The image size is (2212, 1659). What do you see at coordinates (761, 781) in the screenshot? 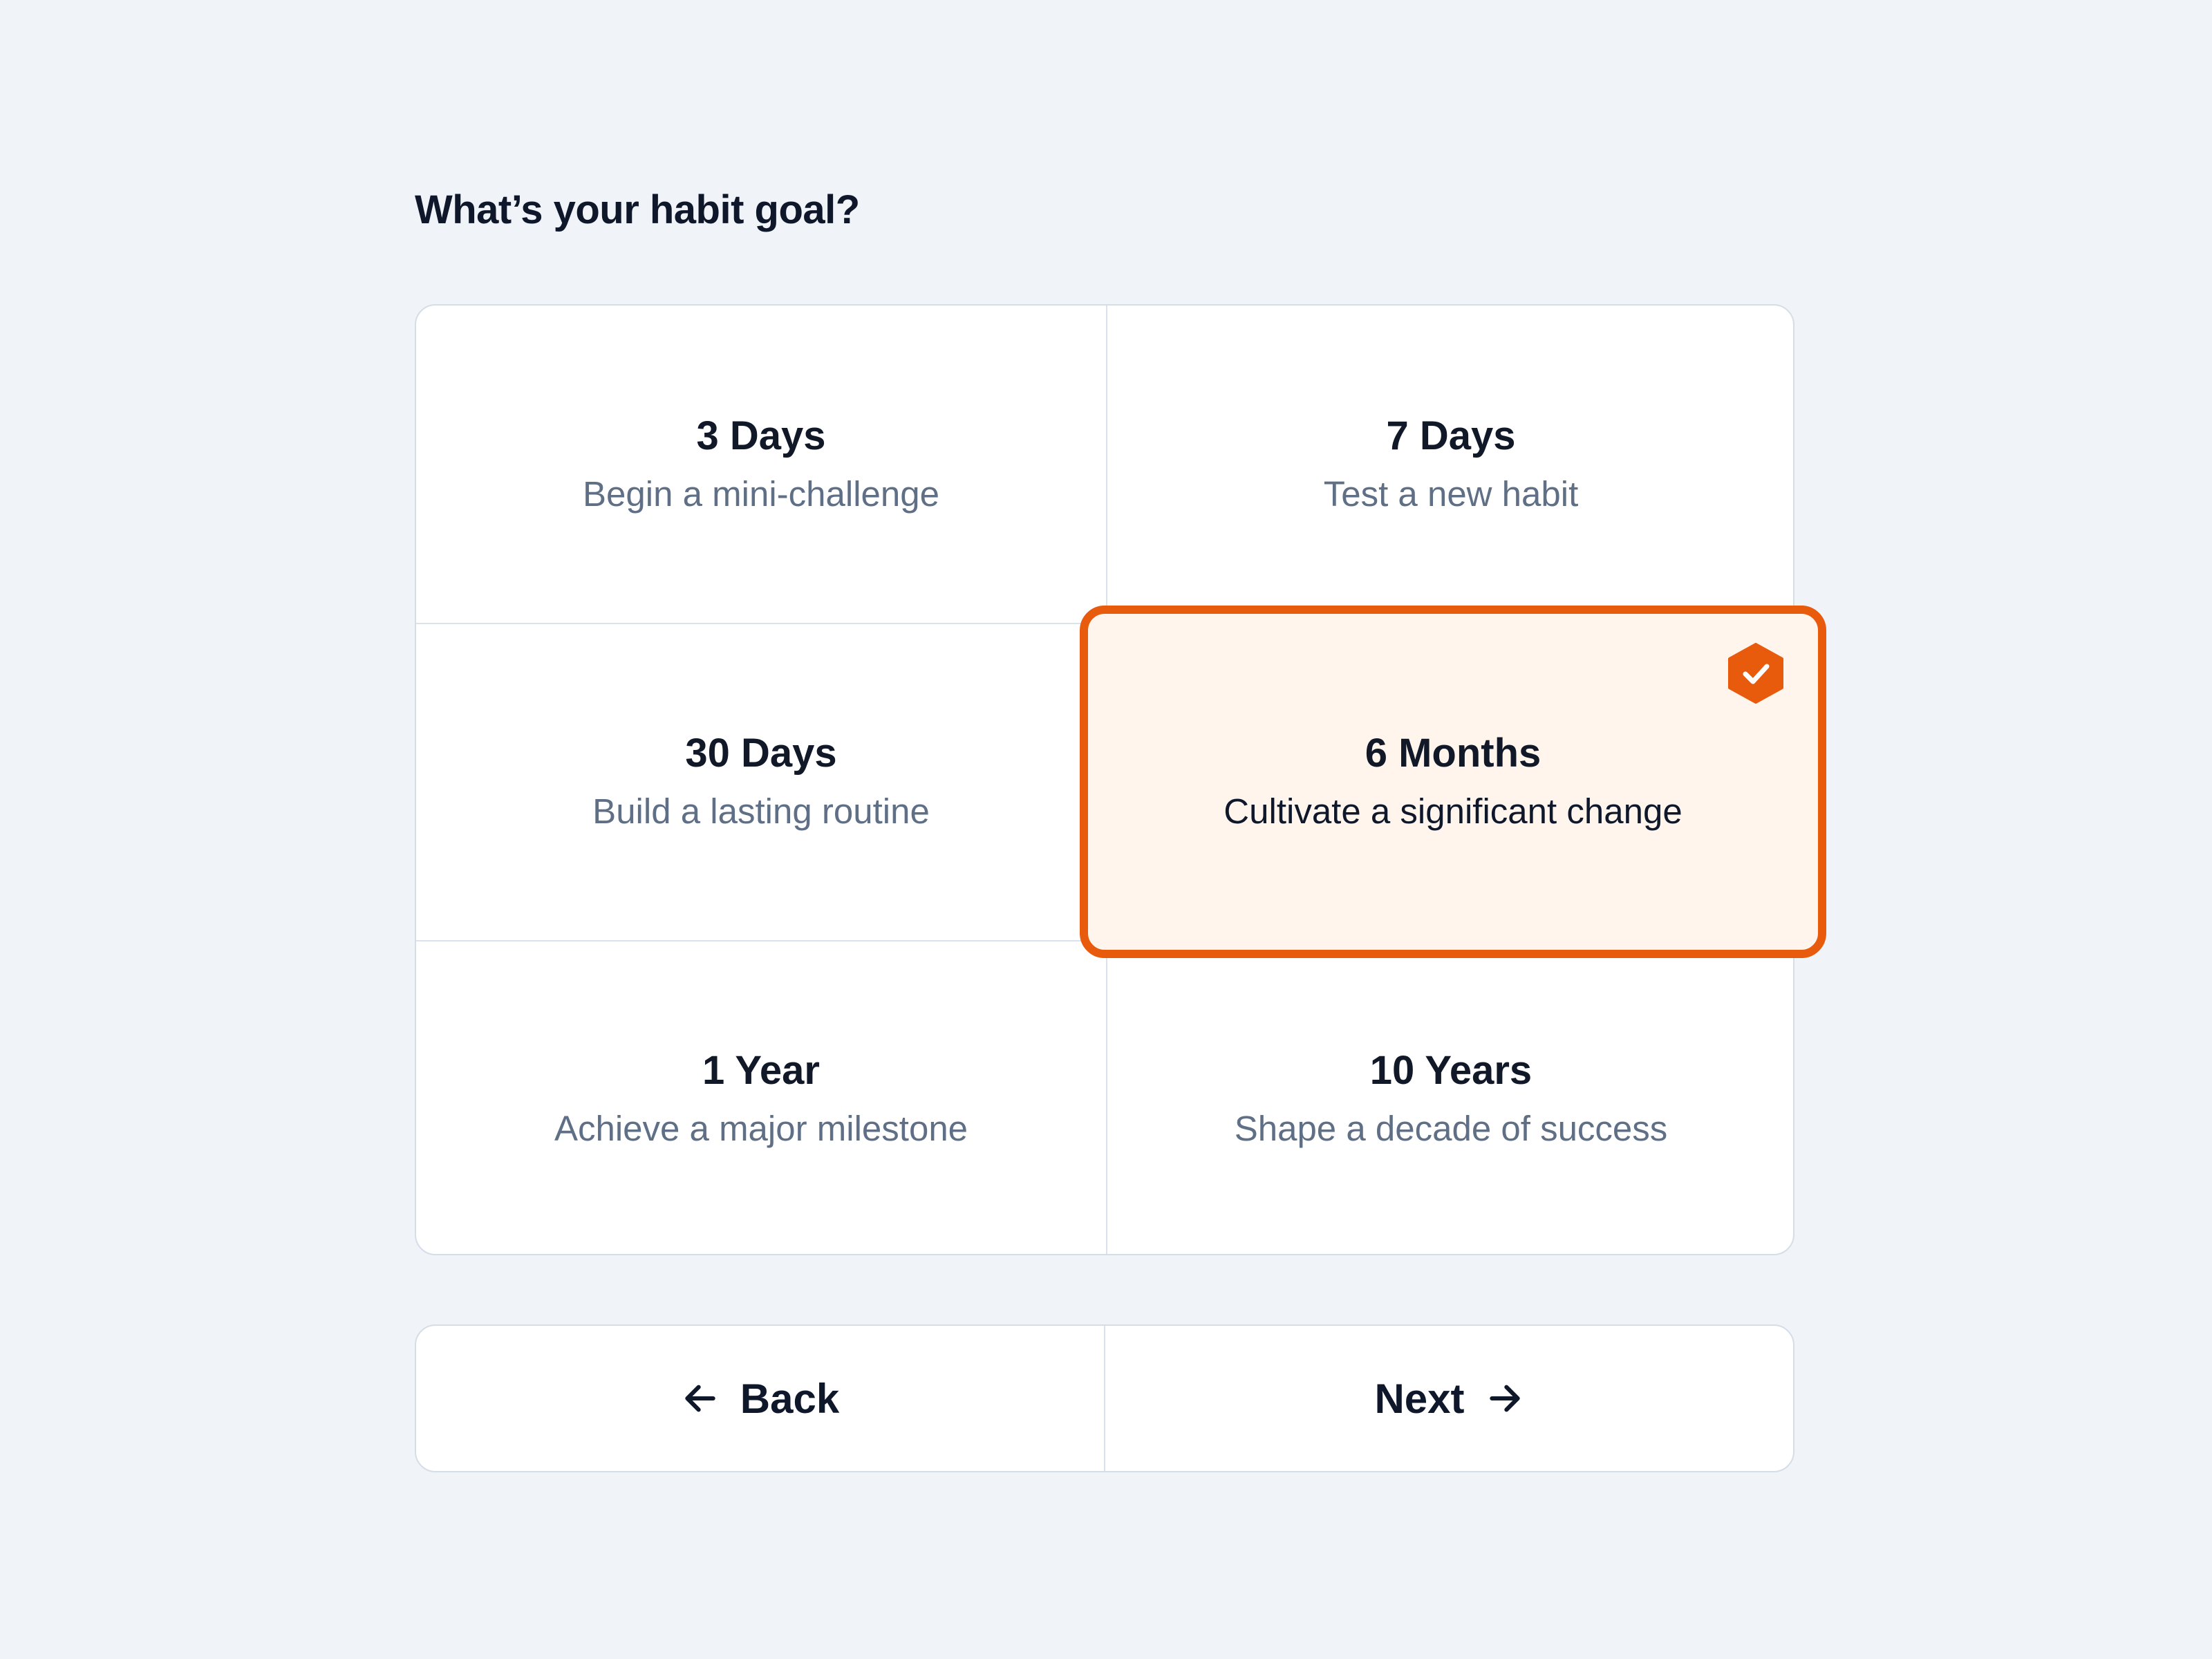
I see `option-30-days: 30 Days Build a lasting routine` at bounding box center [761, 781].